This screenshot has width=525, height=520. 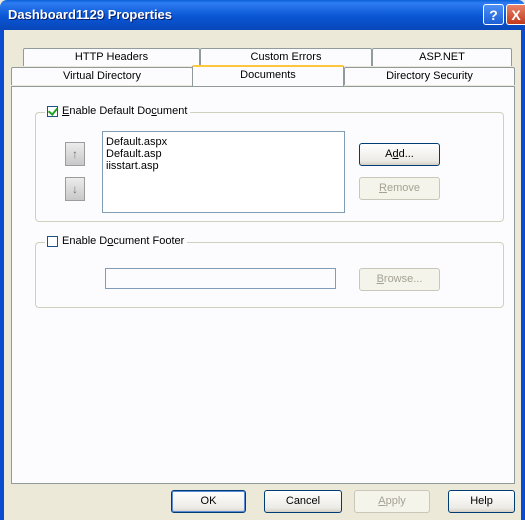 I want to click on tab-label: Custom Errors, so click(x=286, y=57).